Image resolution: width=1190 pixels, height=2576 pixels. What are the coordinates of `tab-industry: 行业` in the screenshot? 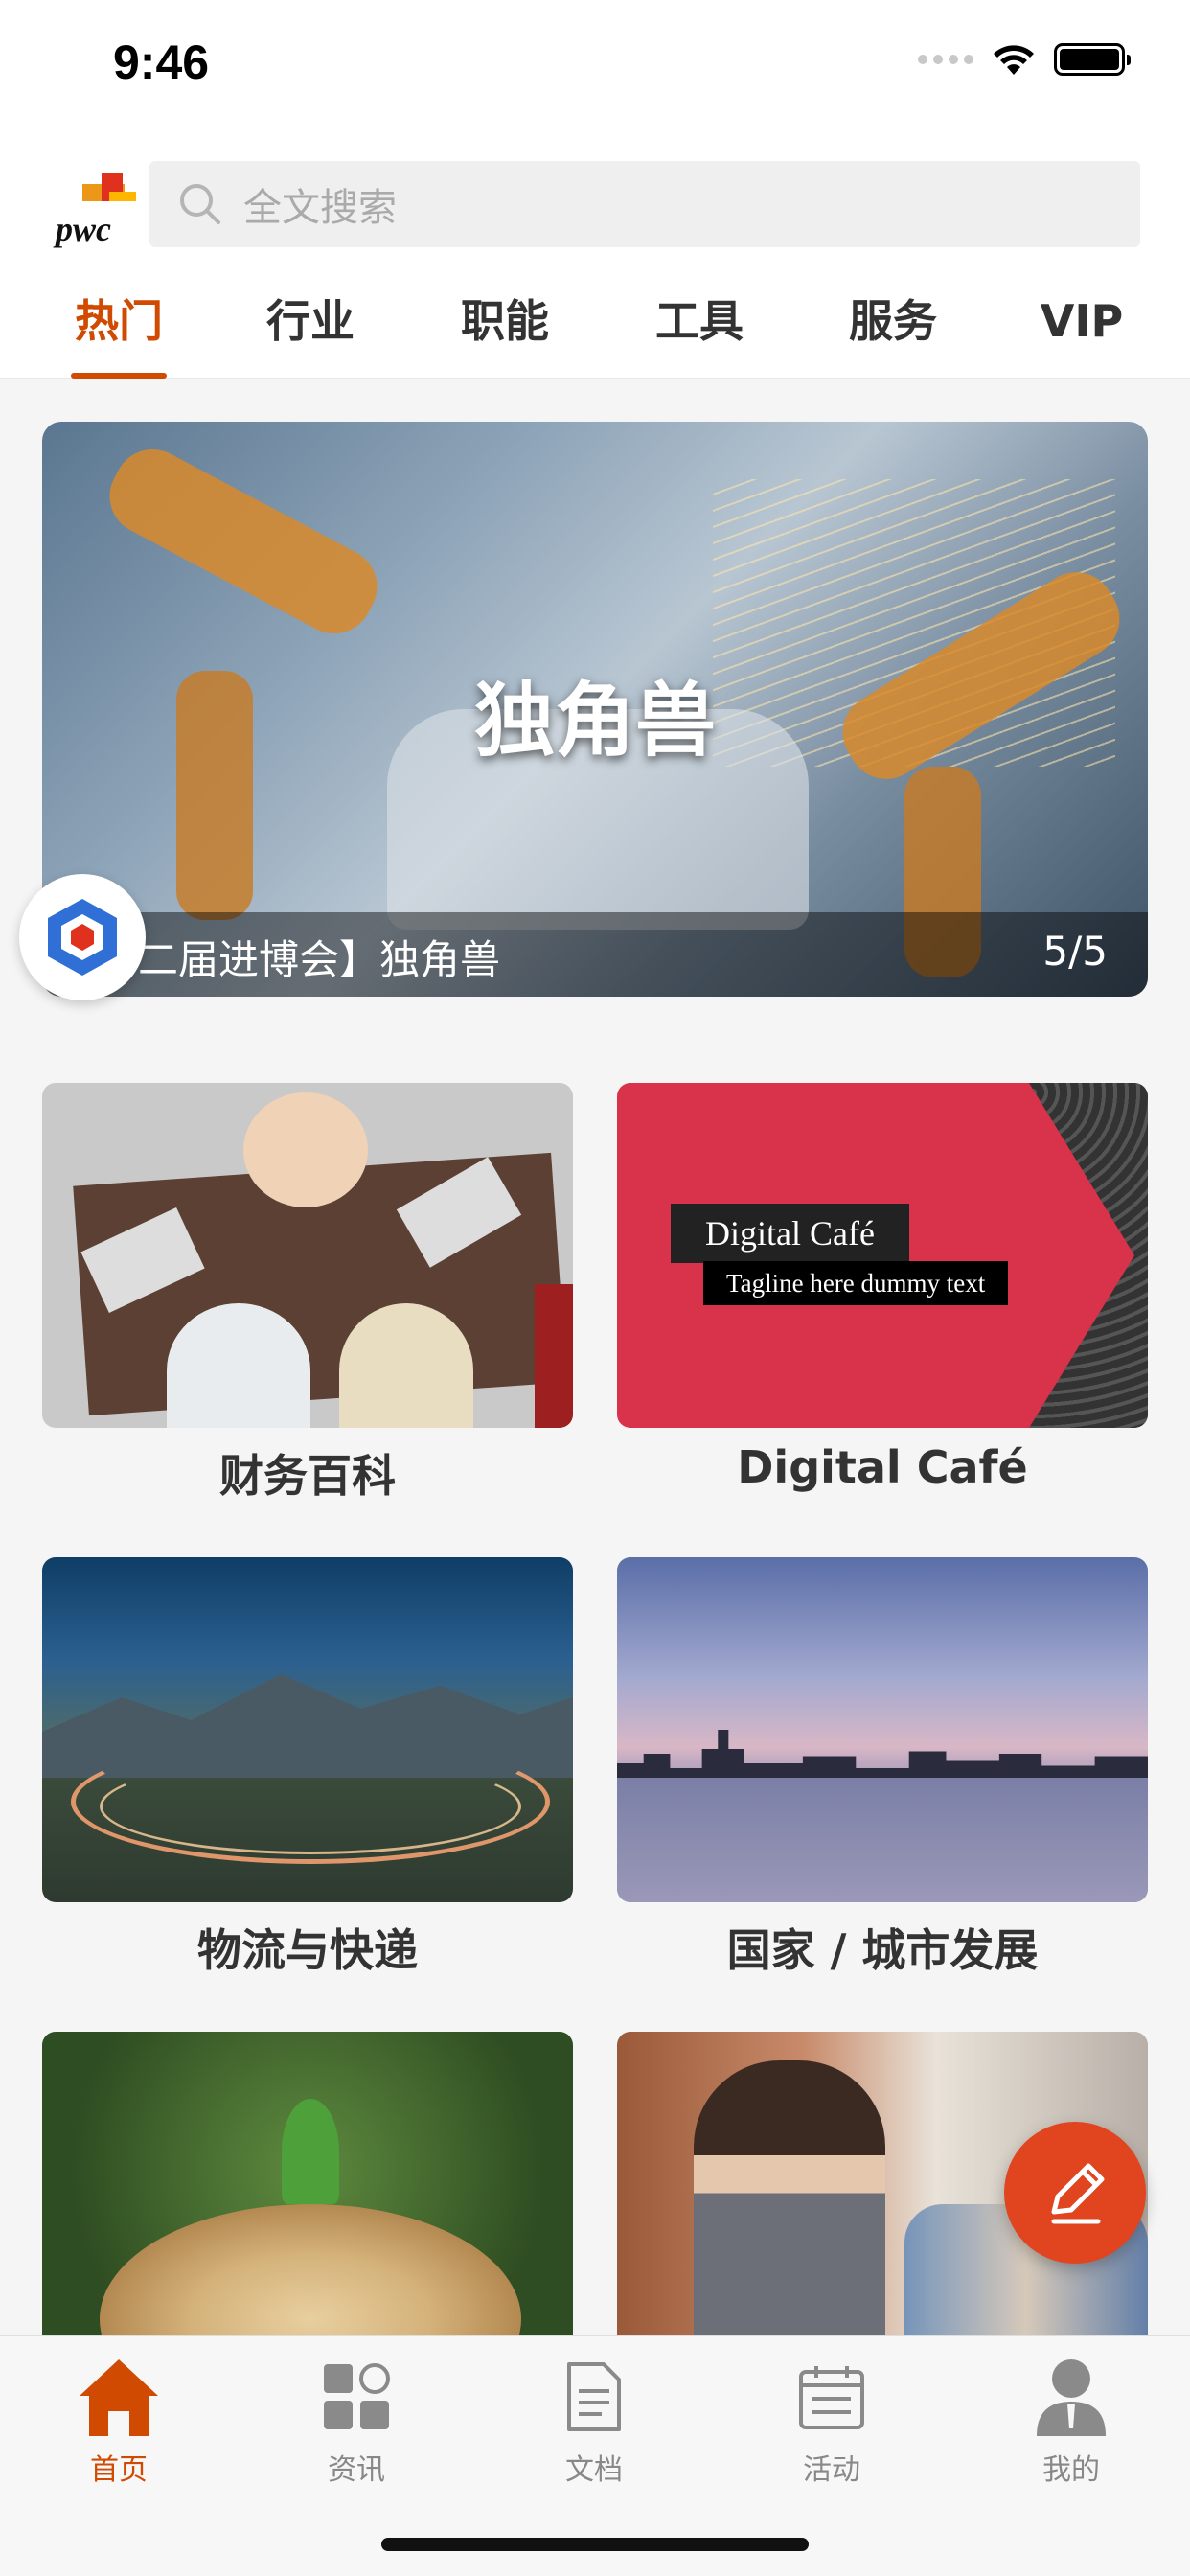 It's located at (311, 328).